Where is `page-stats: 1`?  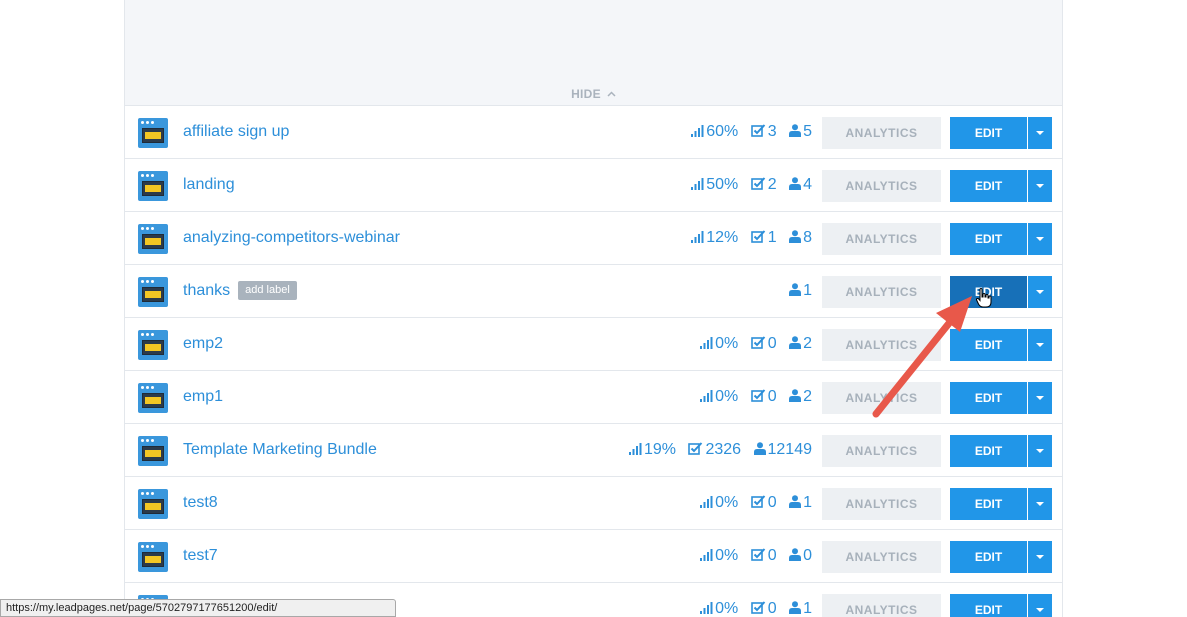
page-stats: 1 is located at coordinates (796, 291).